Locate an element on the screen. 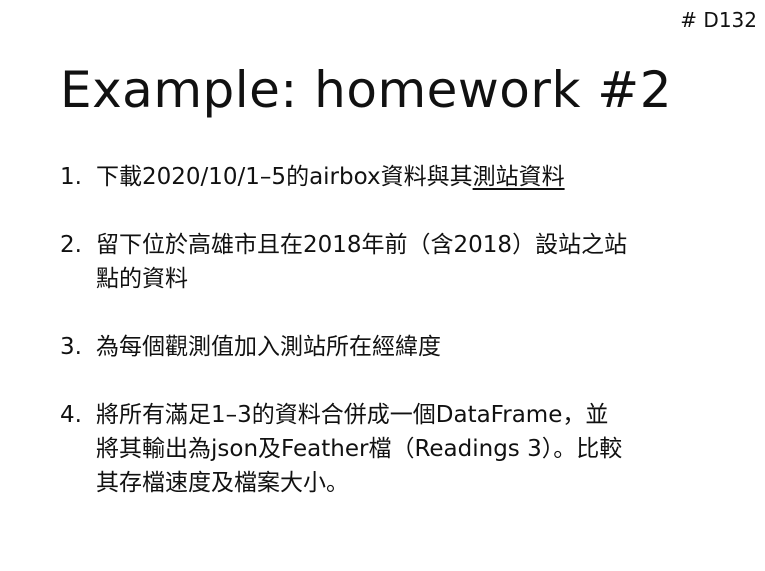 The height and width of the screenshot is (571, 765). slide-title: Example: homework #2 is located at coordinates (366, 90).